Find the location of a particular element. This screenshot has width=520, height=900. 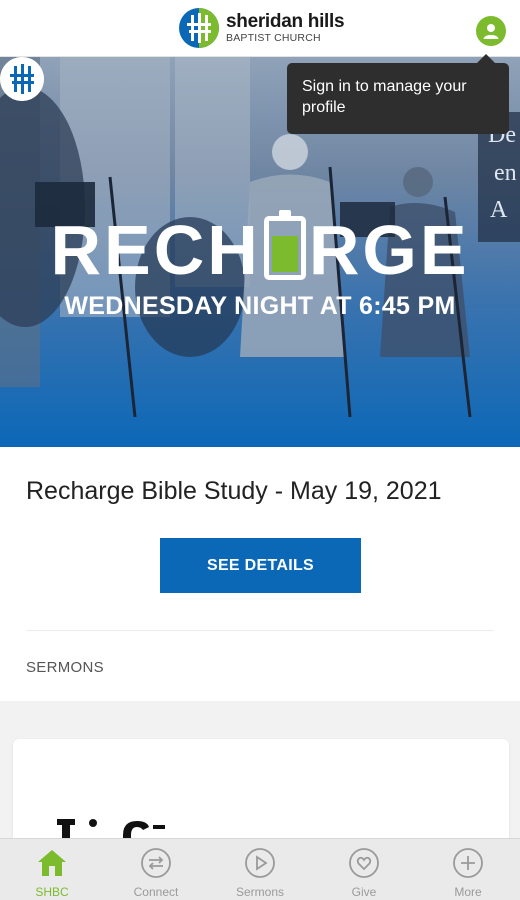

user-icon is located at coordinates (491, 31).